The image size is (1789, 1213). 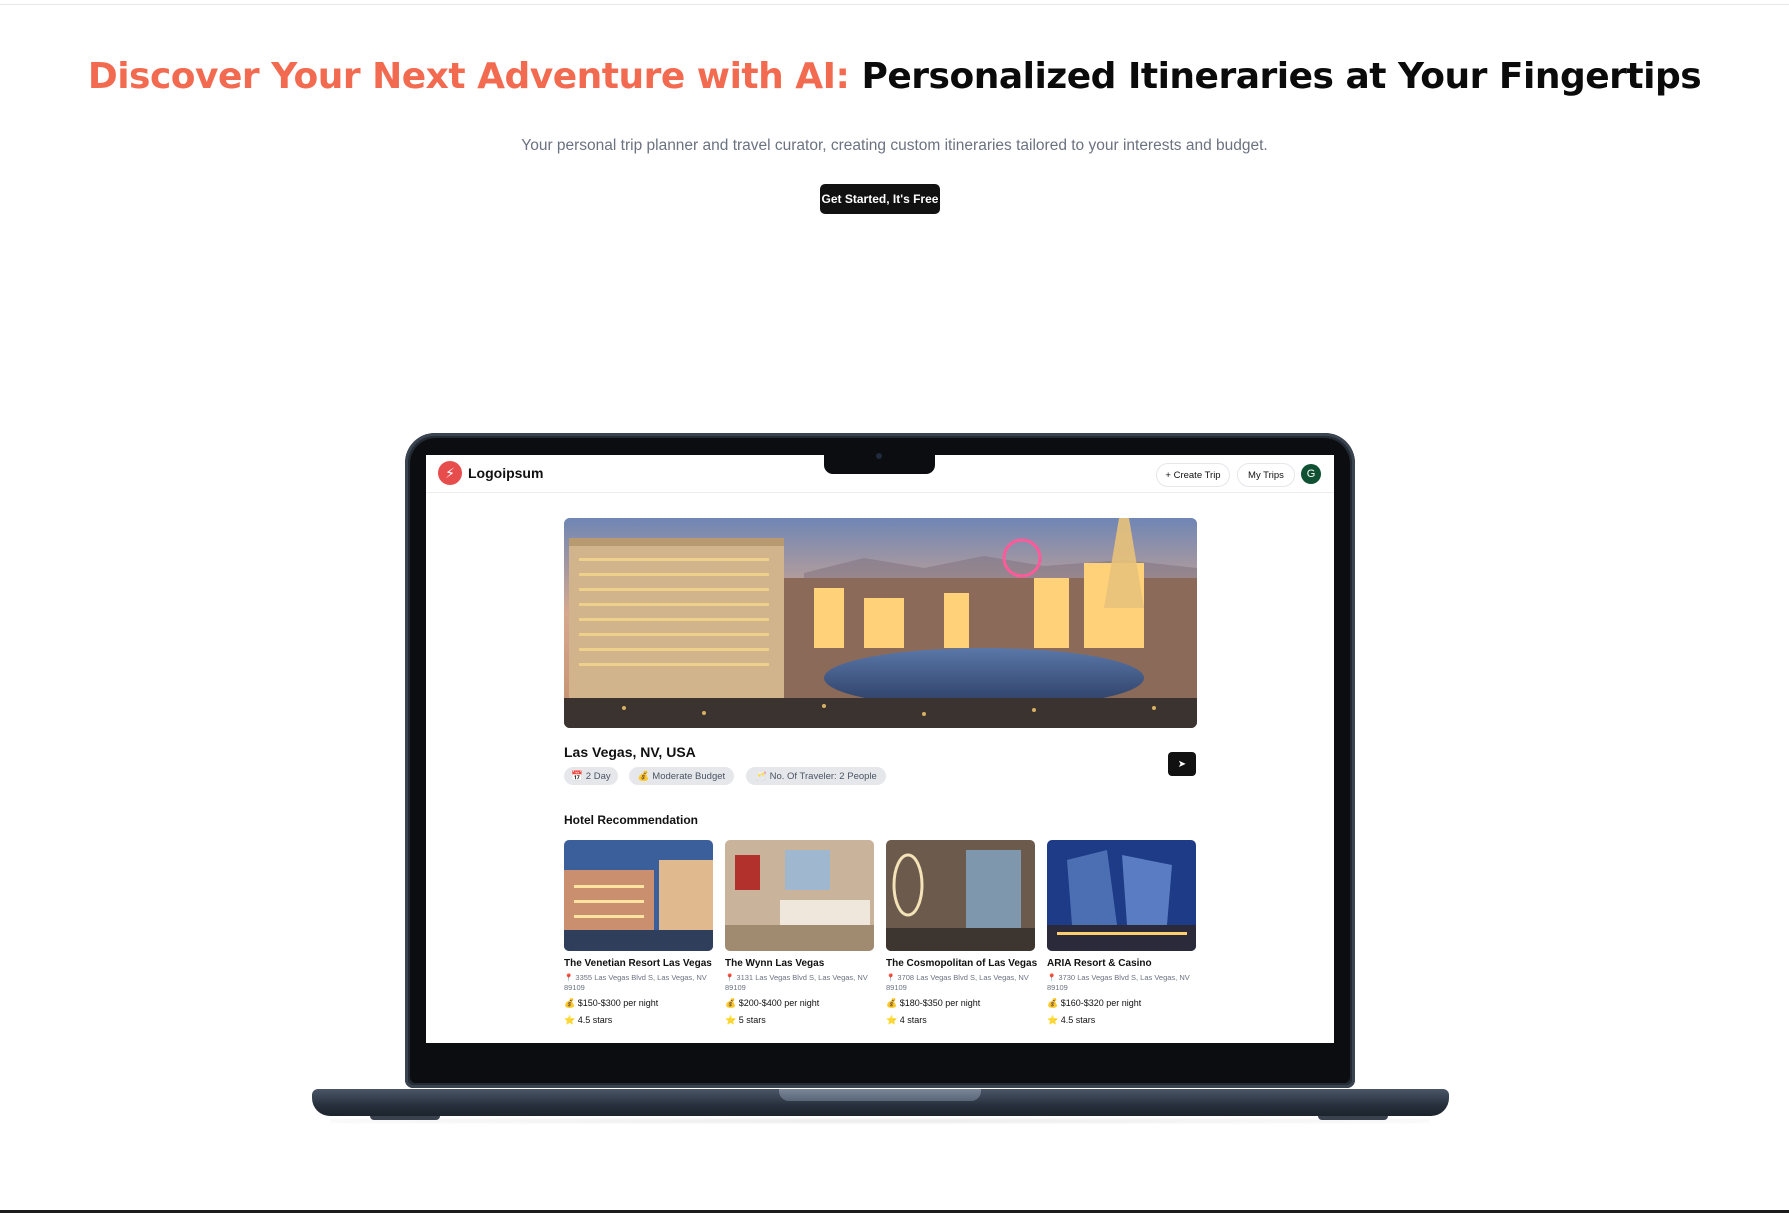 I want to click on hotel-name: The Cosmopolitan of Las Vegas, so click(x=962, y=963).